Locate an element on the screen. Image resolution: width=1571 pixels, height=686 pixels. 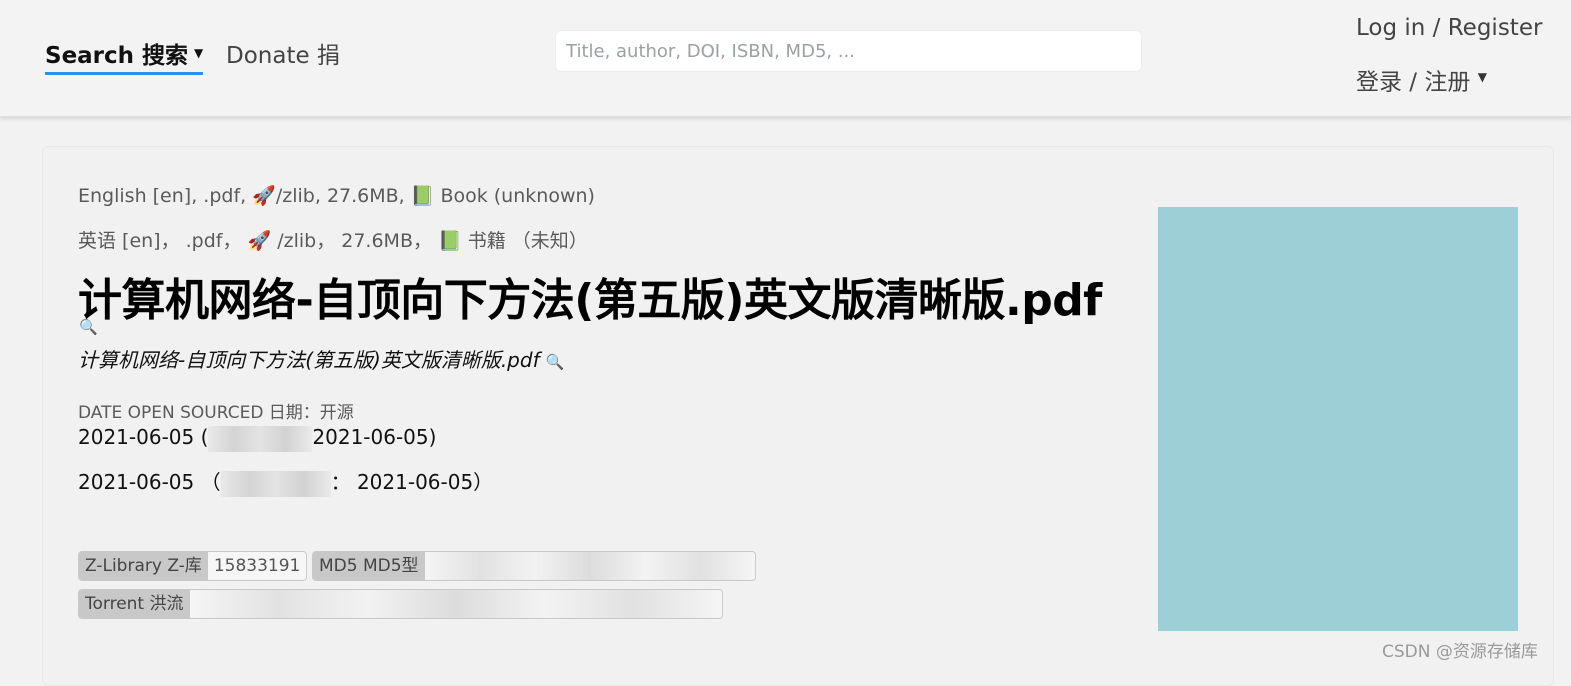
nav-search-link: Search 搜索 ▼ is located at coordinates (124, 55).